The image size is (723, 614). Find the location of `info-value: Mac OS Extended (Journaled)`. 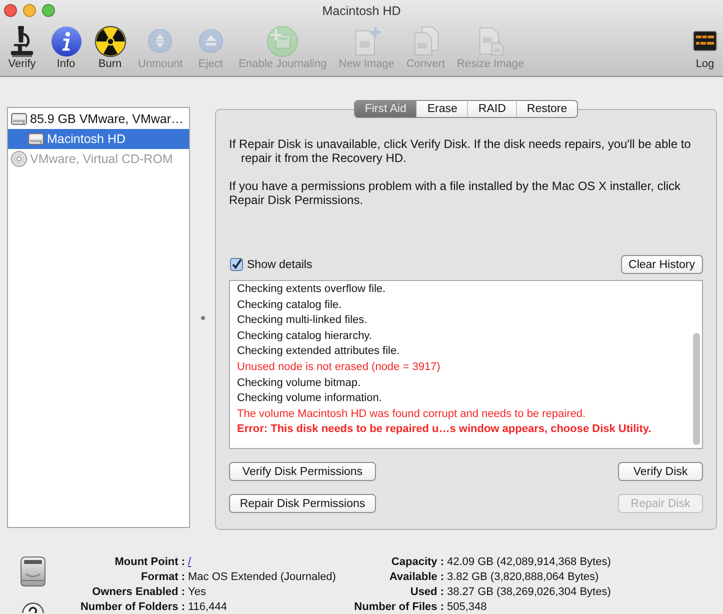

info-value: Mac OS Extended (Journaled) is located at coordinates (262, 577).